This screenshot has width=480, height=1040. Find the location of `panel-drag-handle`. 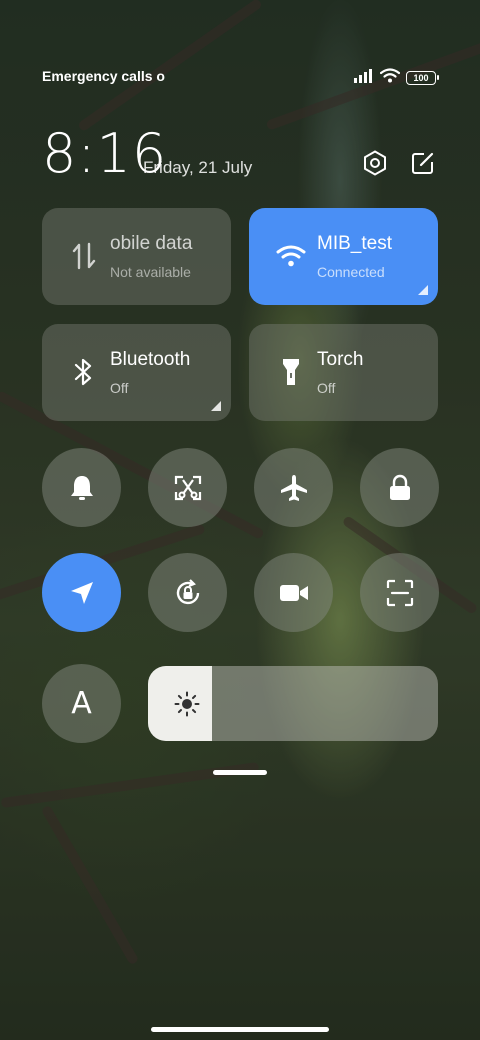

panel-drag-handle is located at coordinates (240, 772).